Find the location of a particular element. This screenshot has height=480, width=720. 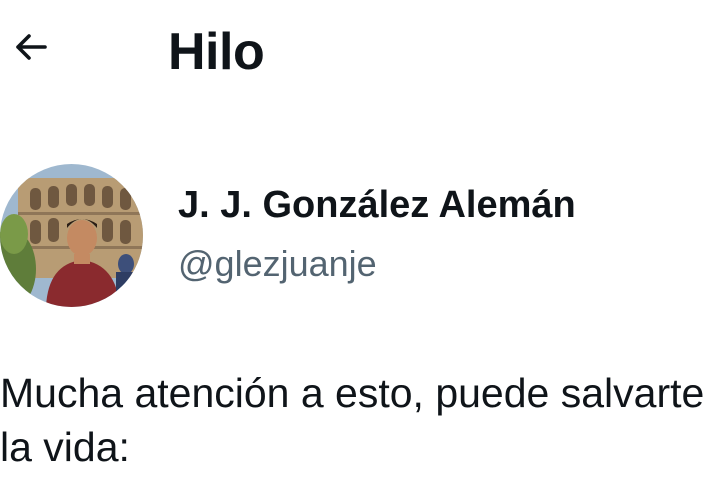

back-button is located at coordinates (31, 49).